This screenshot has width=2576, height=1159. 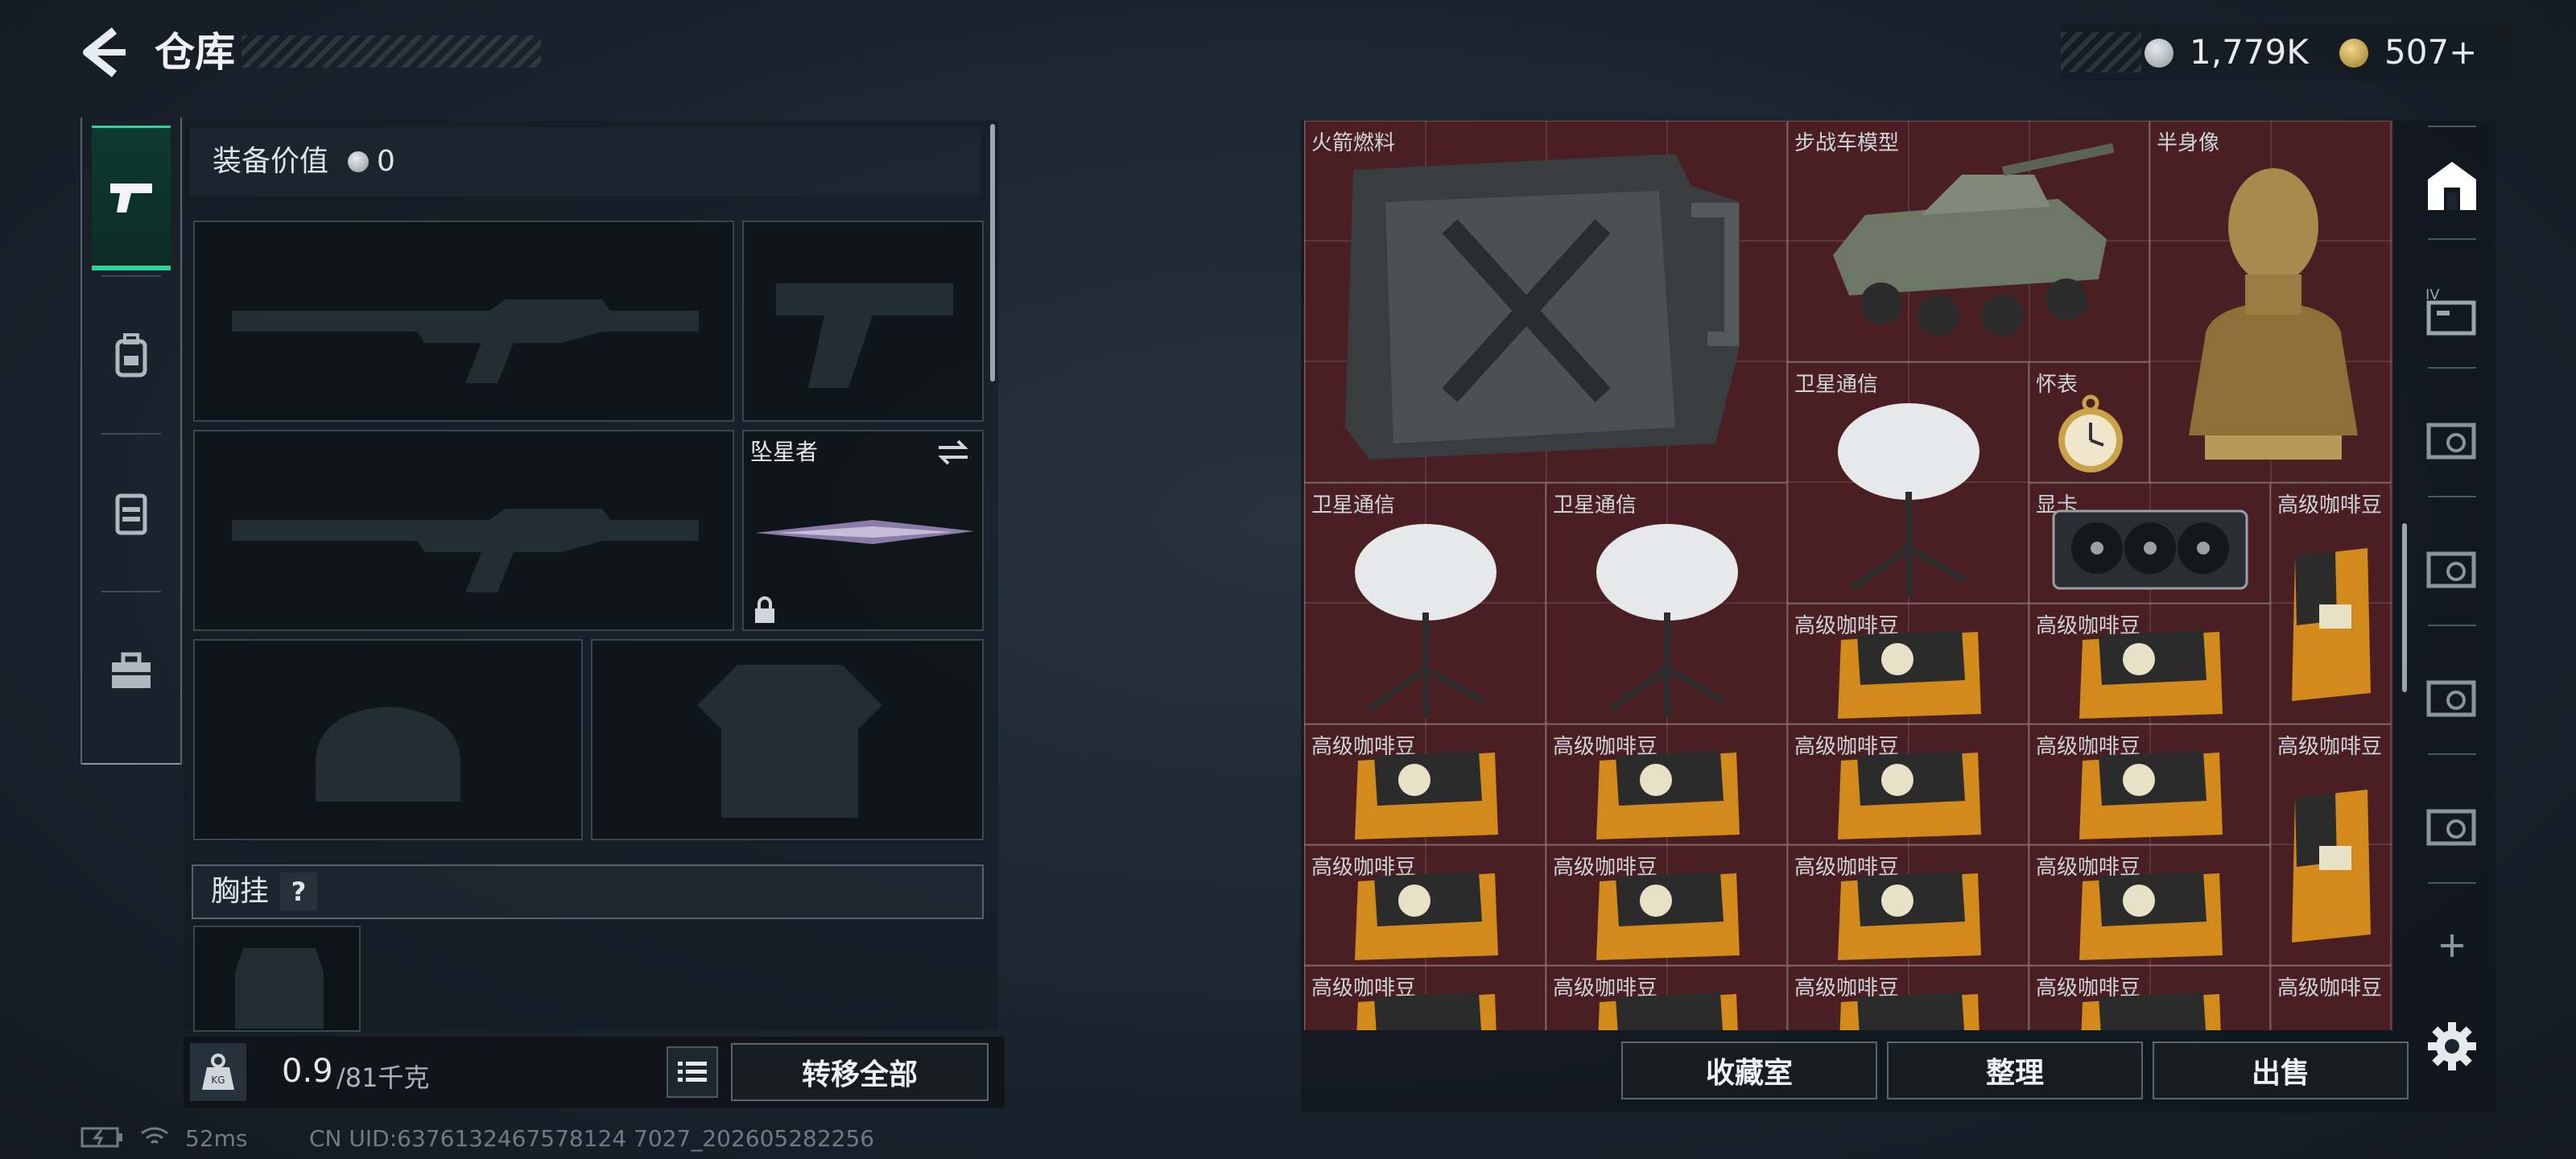 What do you see at coordinates (764, 609) in the screenshot?
I see `lock-icon` at bounding box center [764, 609].